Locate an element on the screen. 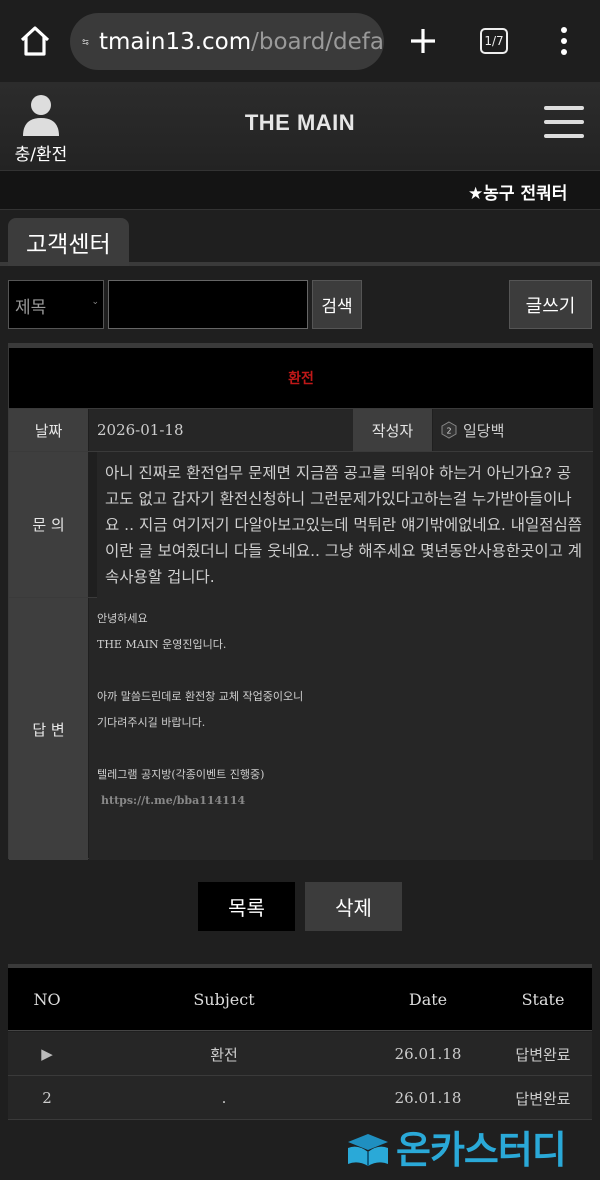 The image size is (600, 1180). browser-toolbar: tmain13.com/board/defa 1/7 is located at coordinates (300, 41).